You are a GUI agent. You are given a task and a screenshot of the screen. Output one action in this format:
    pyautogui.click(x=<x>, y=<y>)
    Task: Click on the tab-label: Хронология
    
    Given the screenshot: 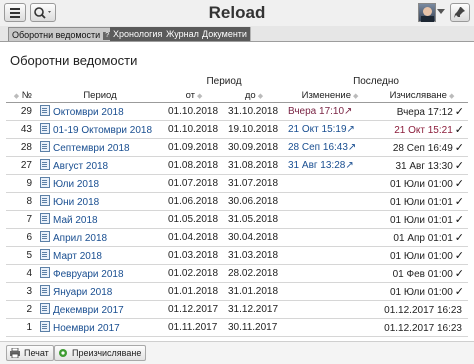 What is the action you would take?
    pyautogui.click(x=138, y=34)
    